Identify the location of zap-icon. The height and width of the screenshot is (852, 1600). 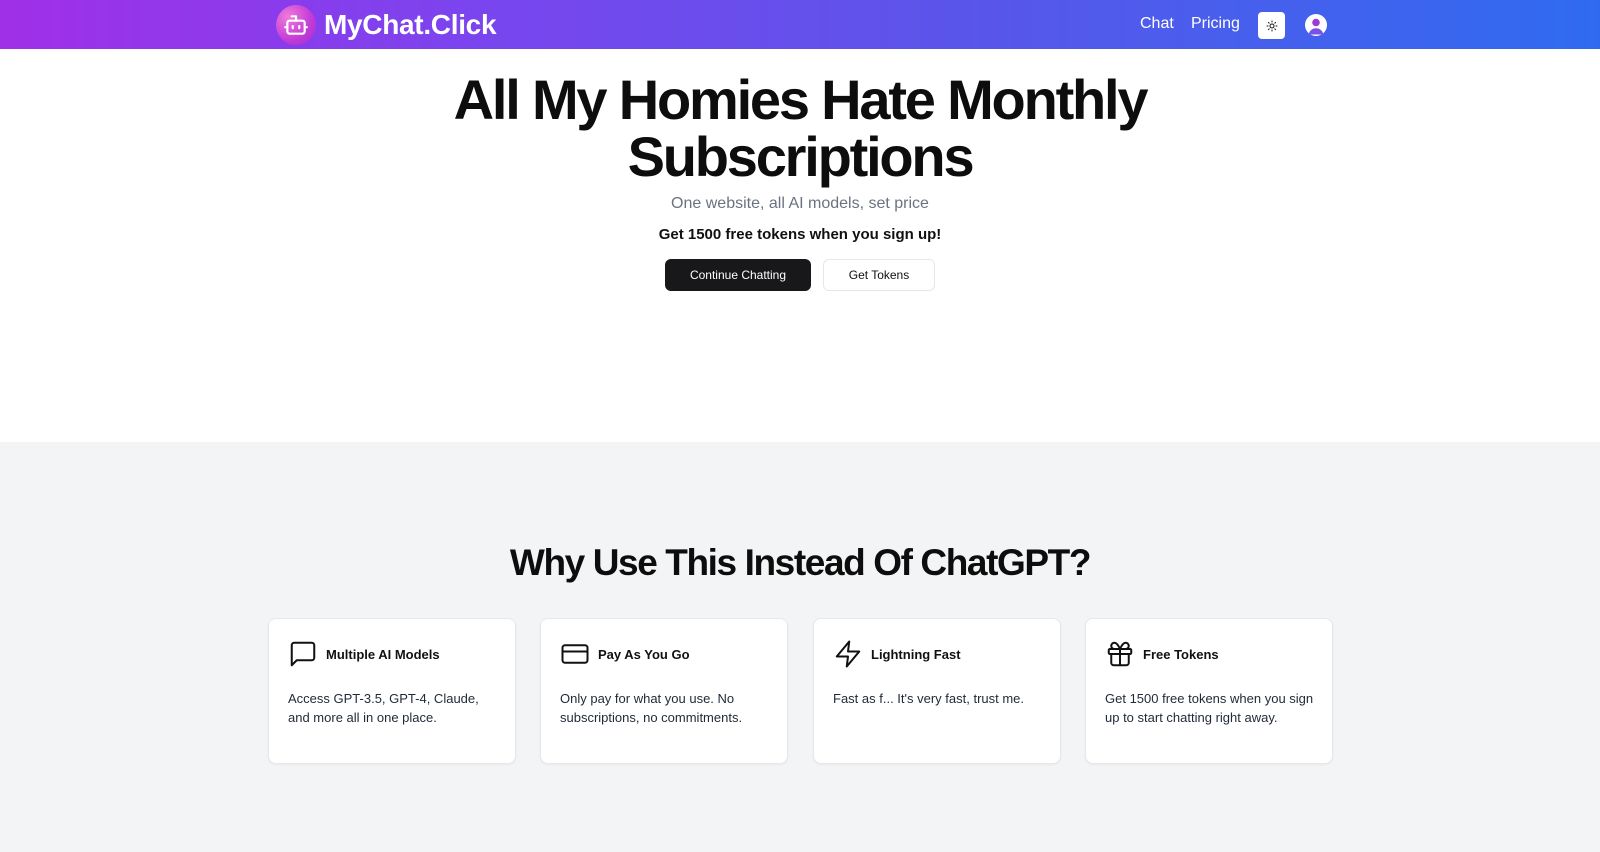
(848, 654).